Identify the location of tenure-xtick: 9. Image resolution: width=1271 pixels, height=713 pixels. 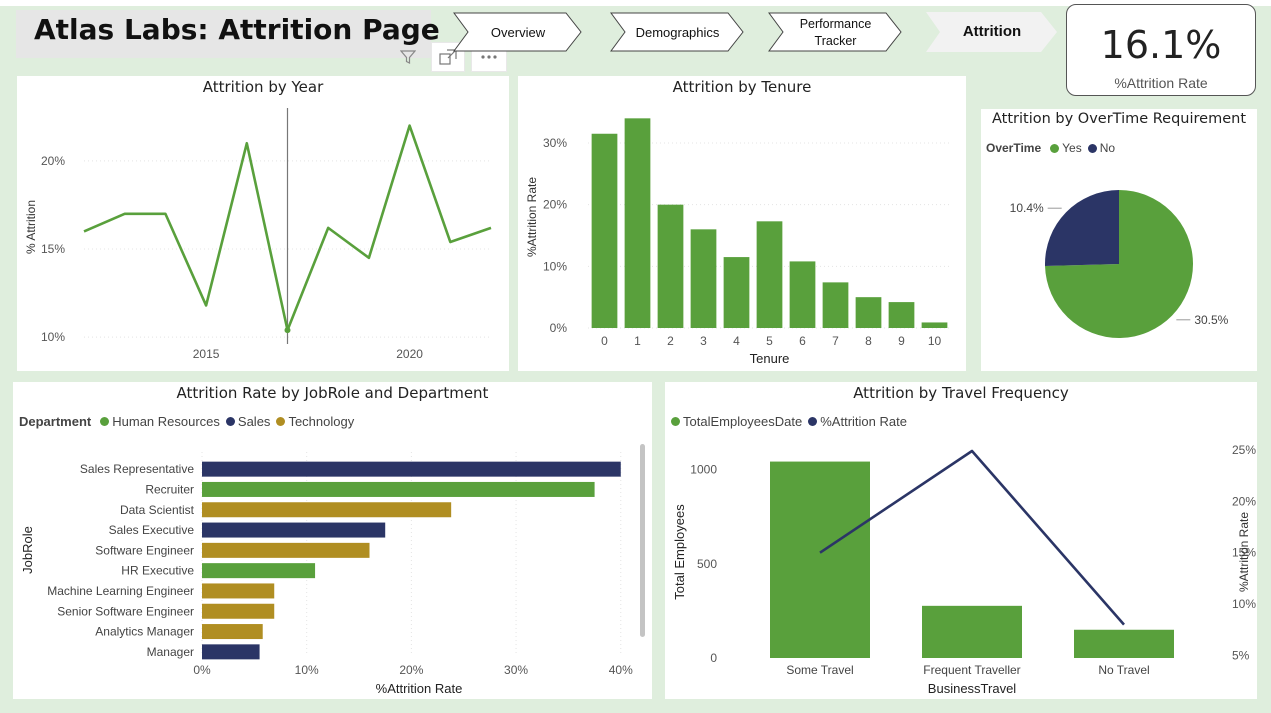
(901, 341).